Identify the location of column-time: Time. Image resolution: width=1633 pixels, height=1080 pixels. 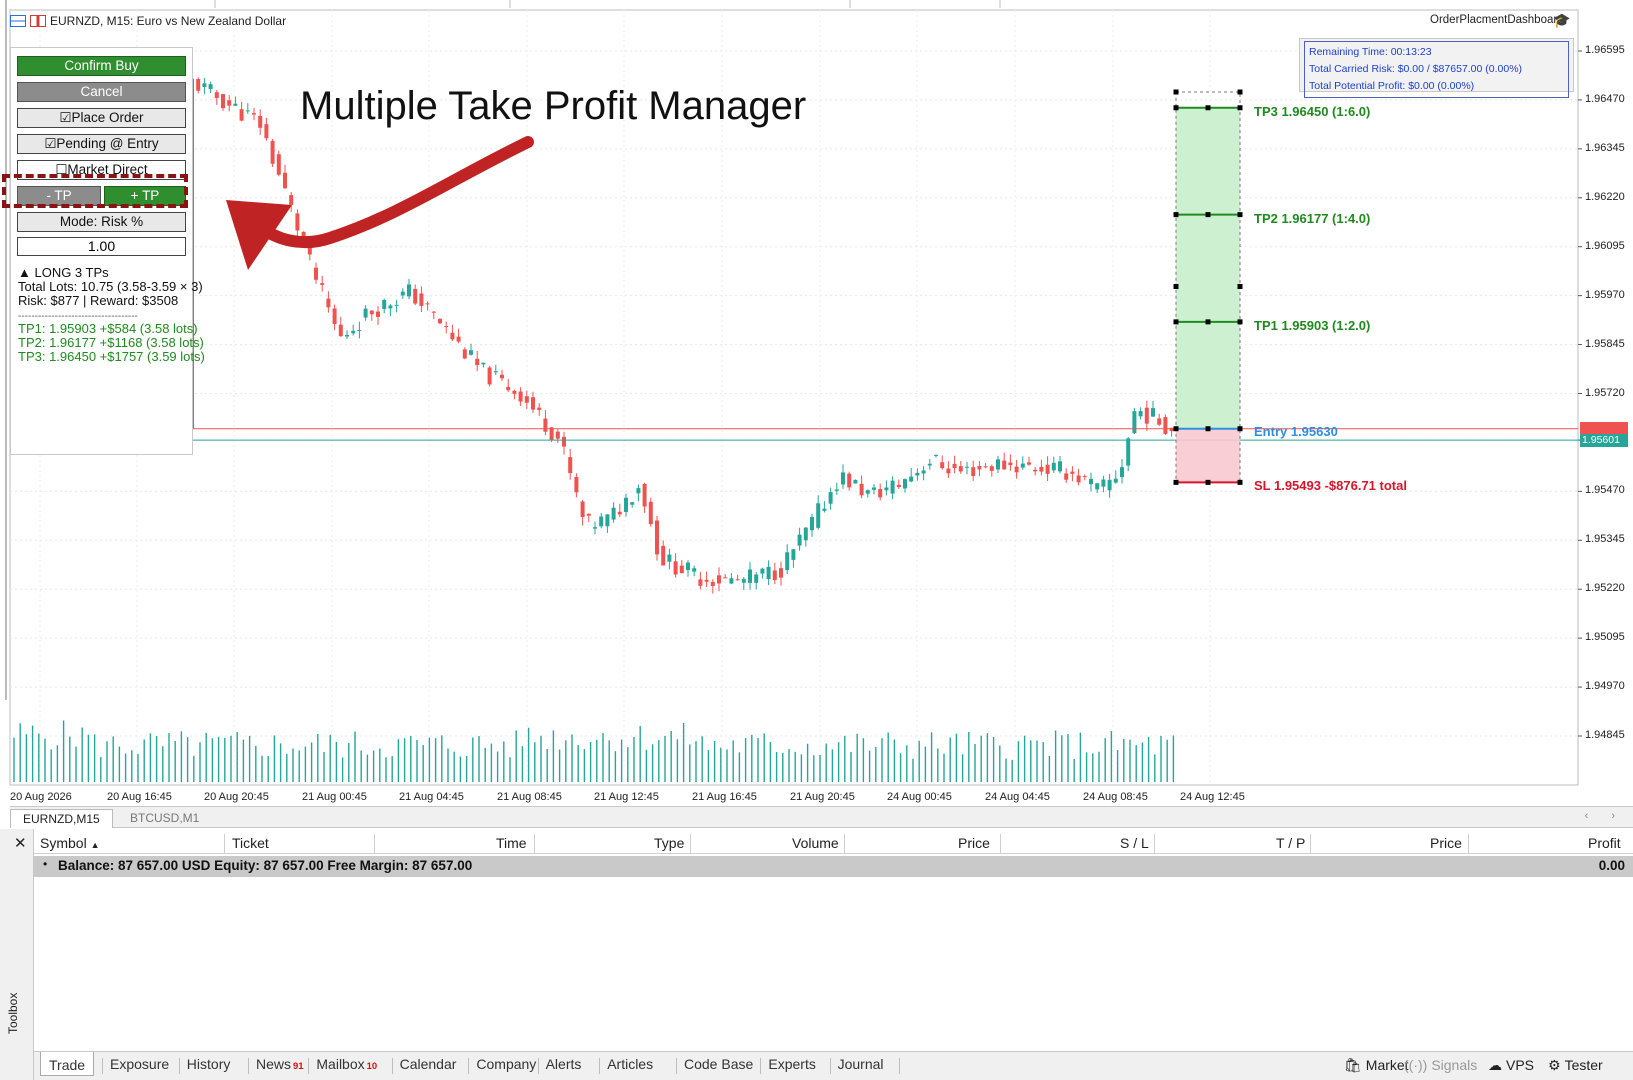
(511, 843).